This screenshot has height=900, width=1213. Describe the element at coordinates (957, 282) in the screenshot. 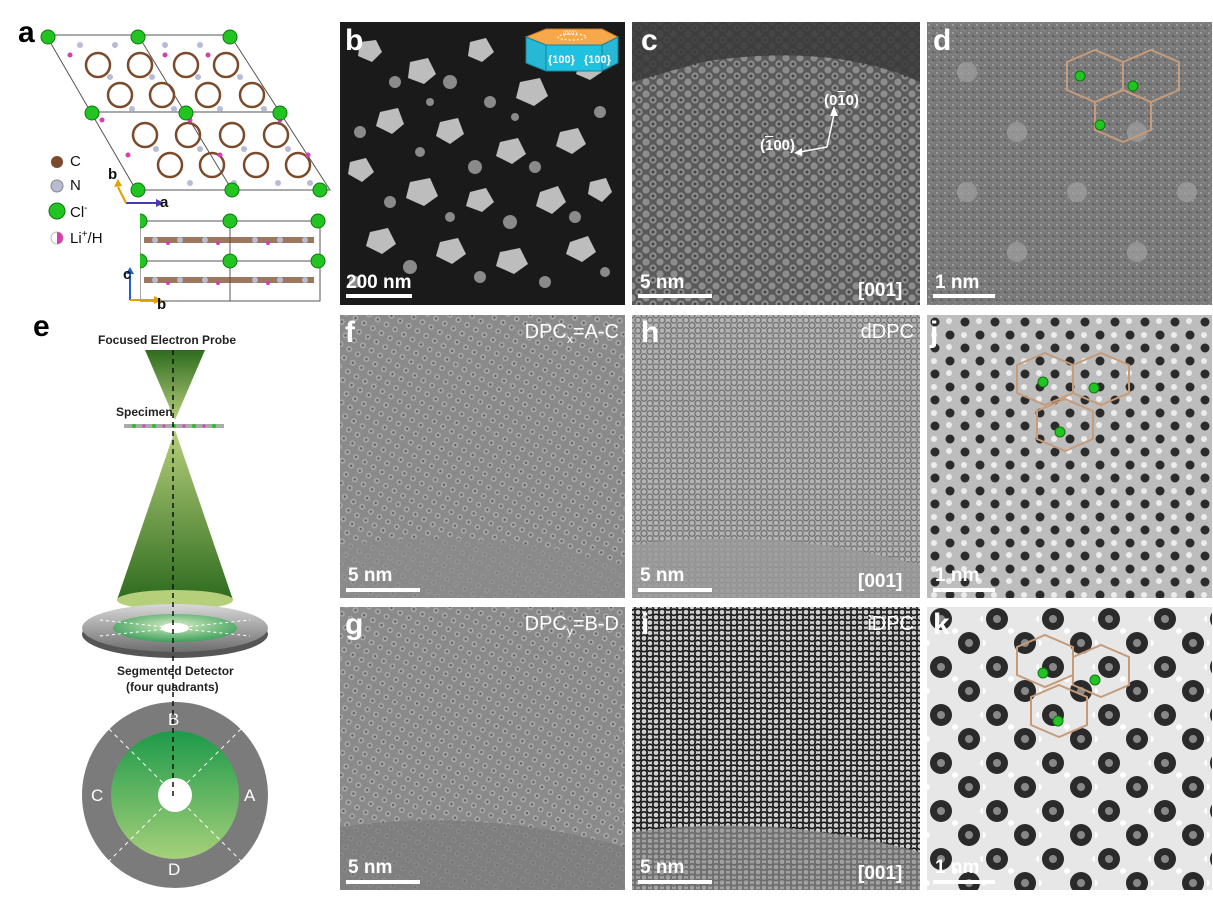

I see `scale-label-d: 1 nm` at that location.